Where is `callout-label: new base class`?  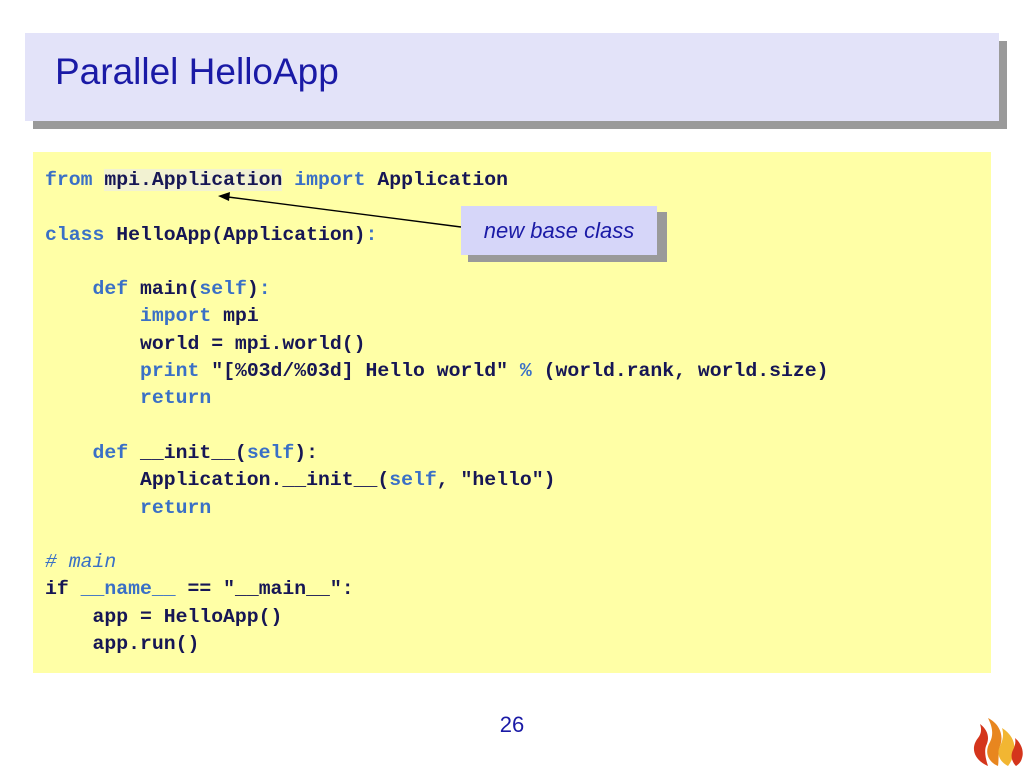
callout-label: new base class is located at coordinates (559, 230).